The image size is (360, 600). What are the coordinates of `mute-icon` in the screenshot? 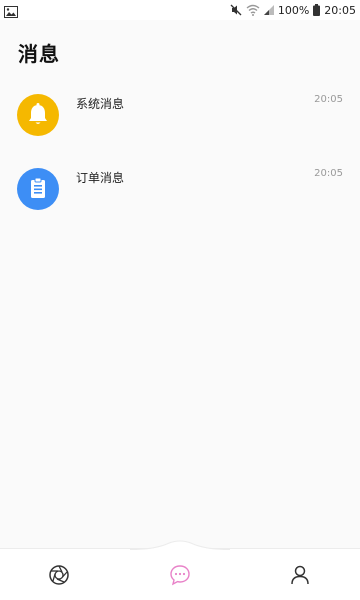 It's located at (236, 10).